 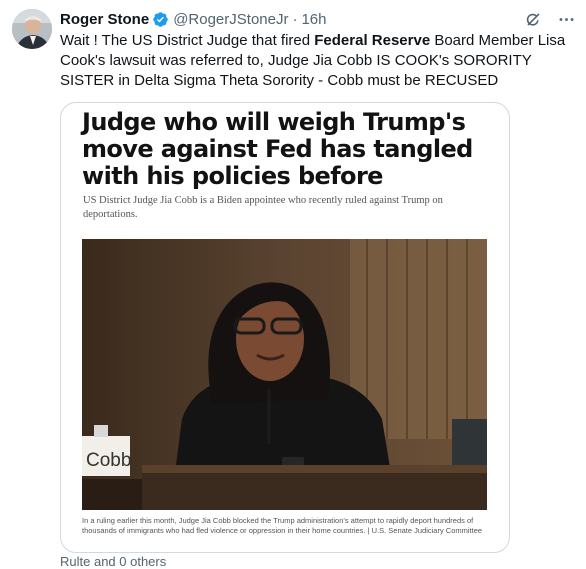 What do you see at coordinates (160, 19) in the screenshot?
I see `verified-badge-icon` at bounding box center [160, 19].